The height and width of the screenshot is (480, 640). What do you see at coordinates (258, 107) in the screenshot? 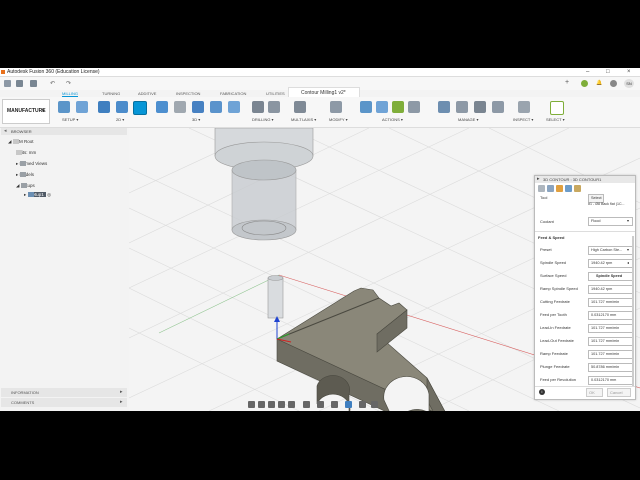
I see `drill-icon` at bounding box center [258, 107].